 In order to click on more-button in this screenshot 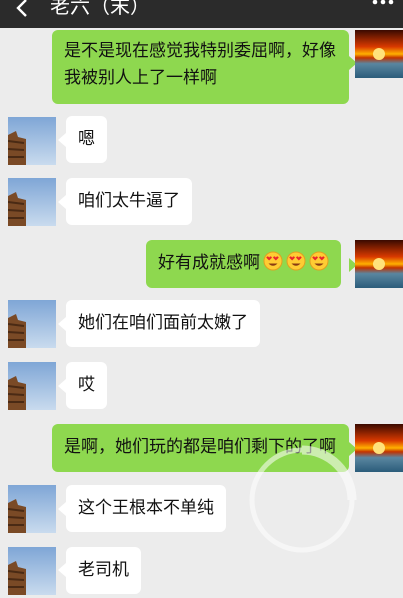, I will do `click(383, 10)`.